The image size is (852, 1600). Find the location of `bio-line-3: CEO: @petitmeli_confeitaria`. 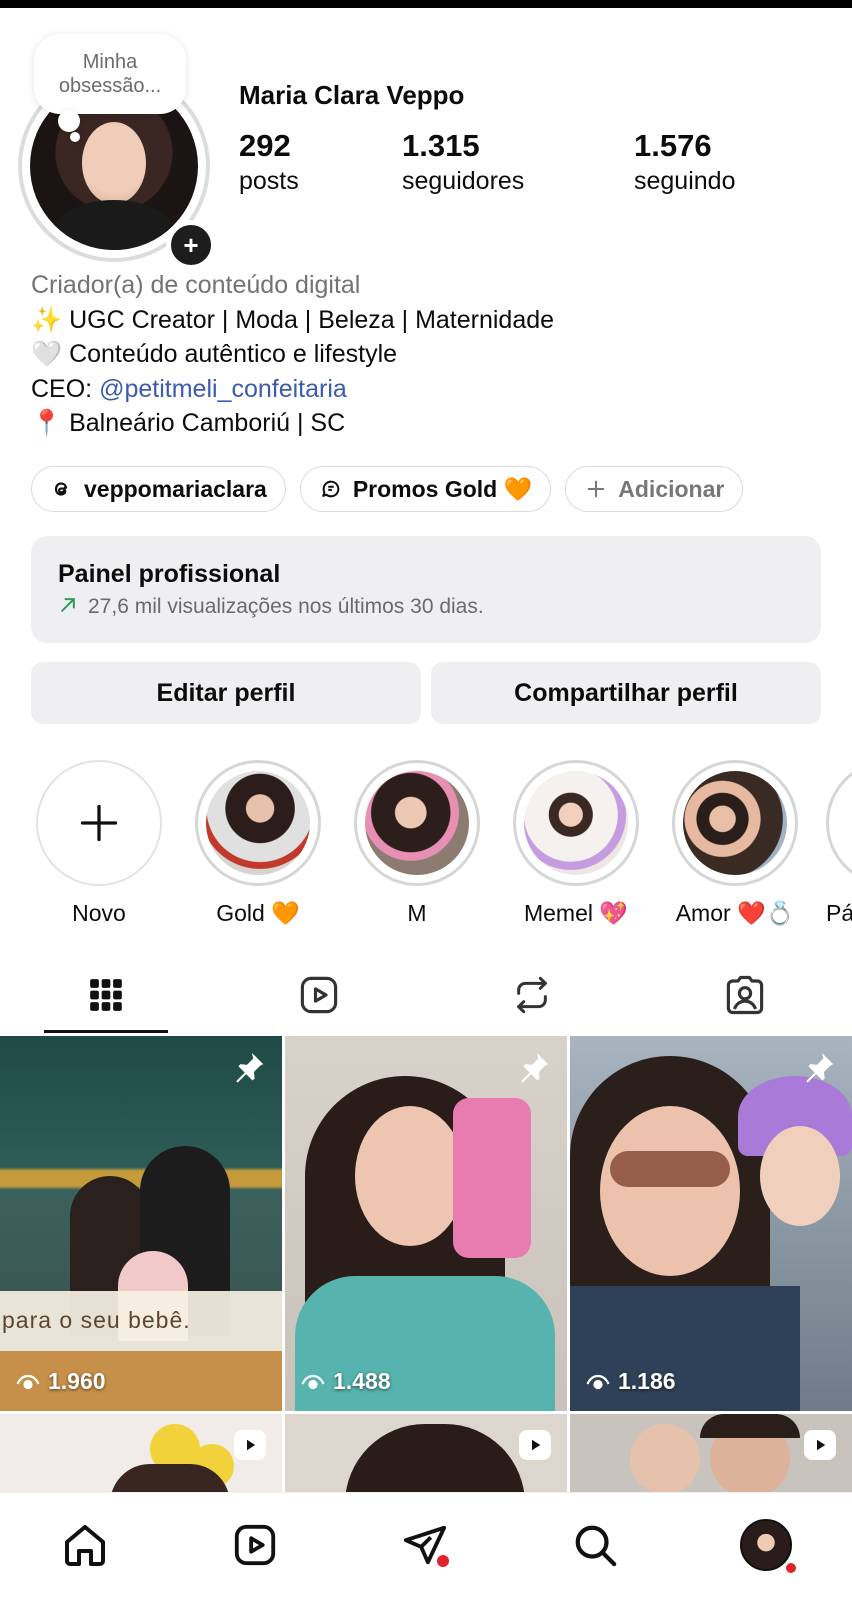

bio-line-3: CEO: @petitmeli_confeitaria is located at coordinates (431, 389).